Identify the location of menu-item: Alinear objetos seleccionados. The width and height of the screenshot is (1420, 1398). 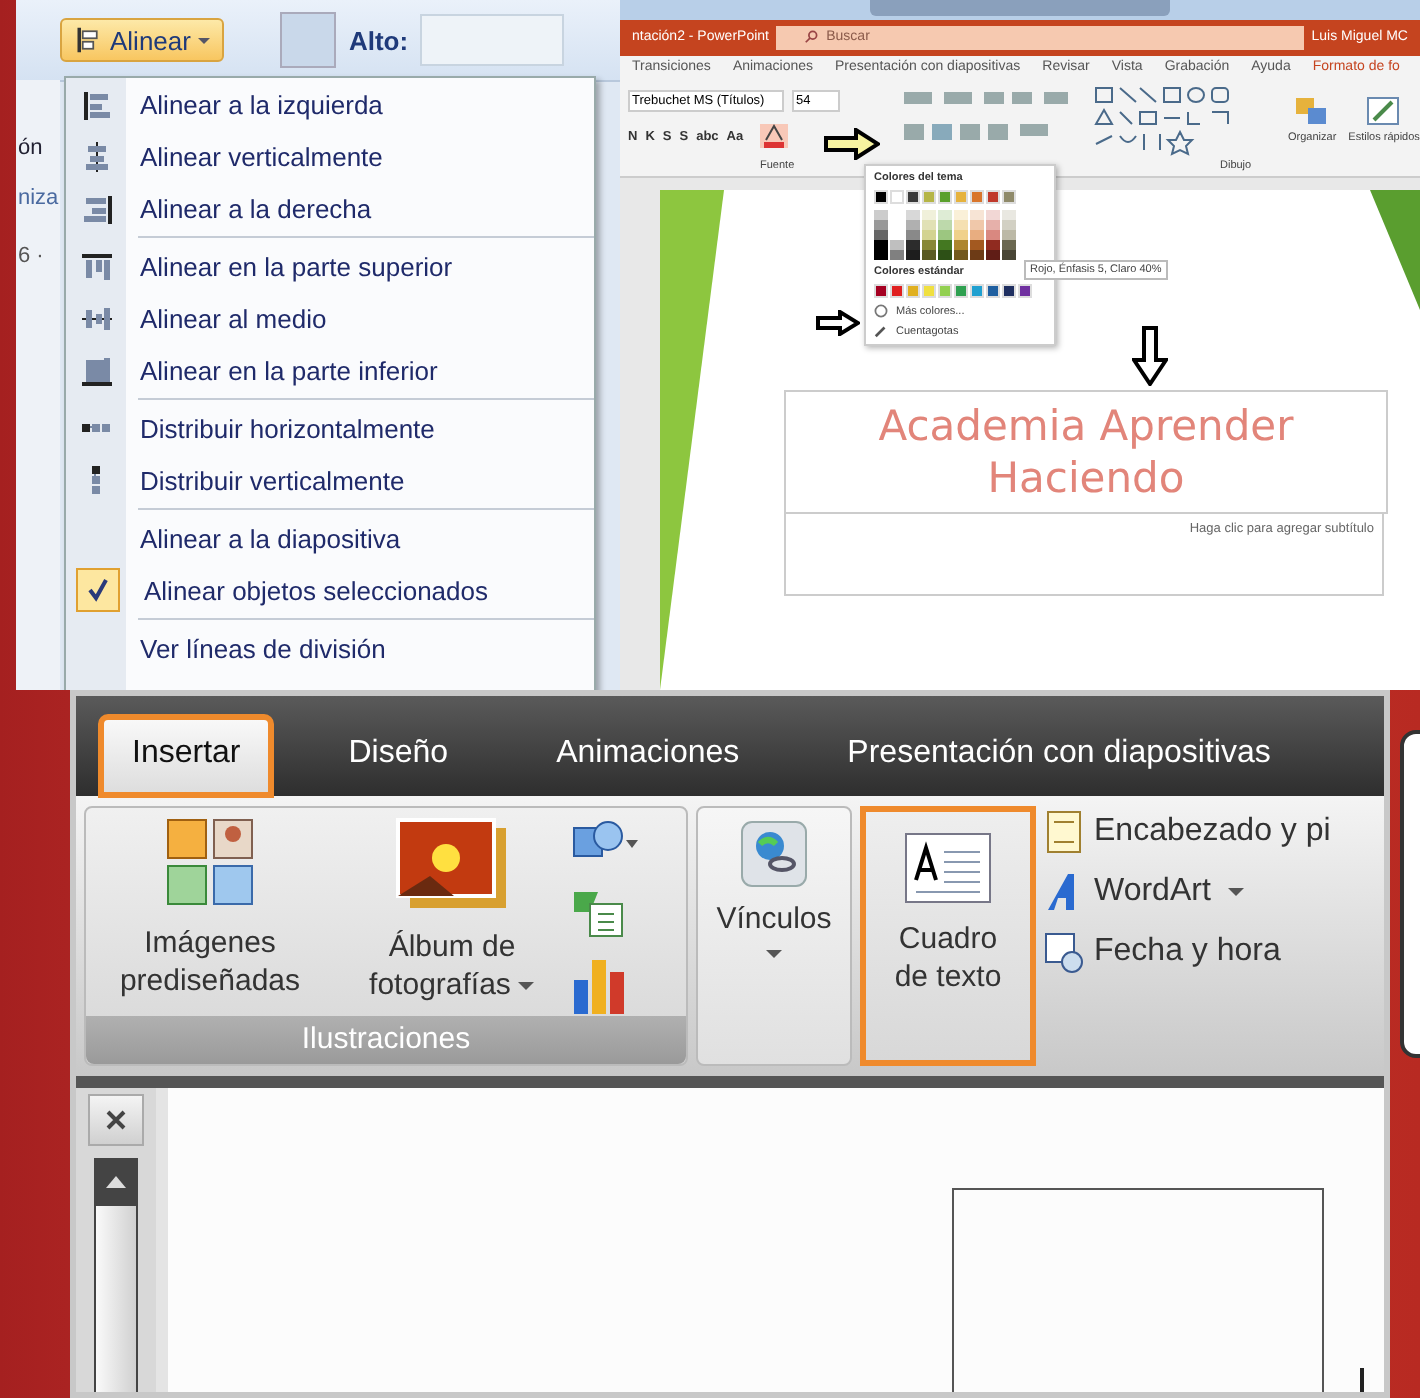
(330, 590).